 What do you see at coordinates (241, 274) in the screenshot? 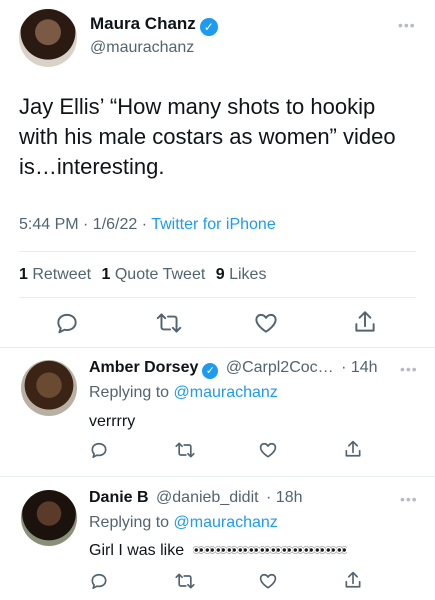
I see `likes-stat: 9 Likes` at bounding box center [241, 274].